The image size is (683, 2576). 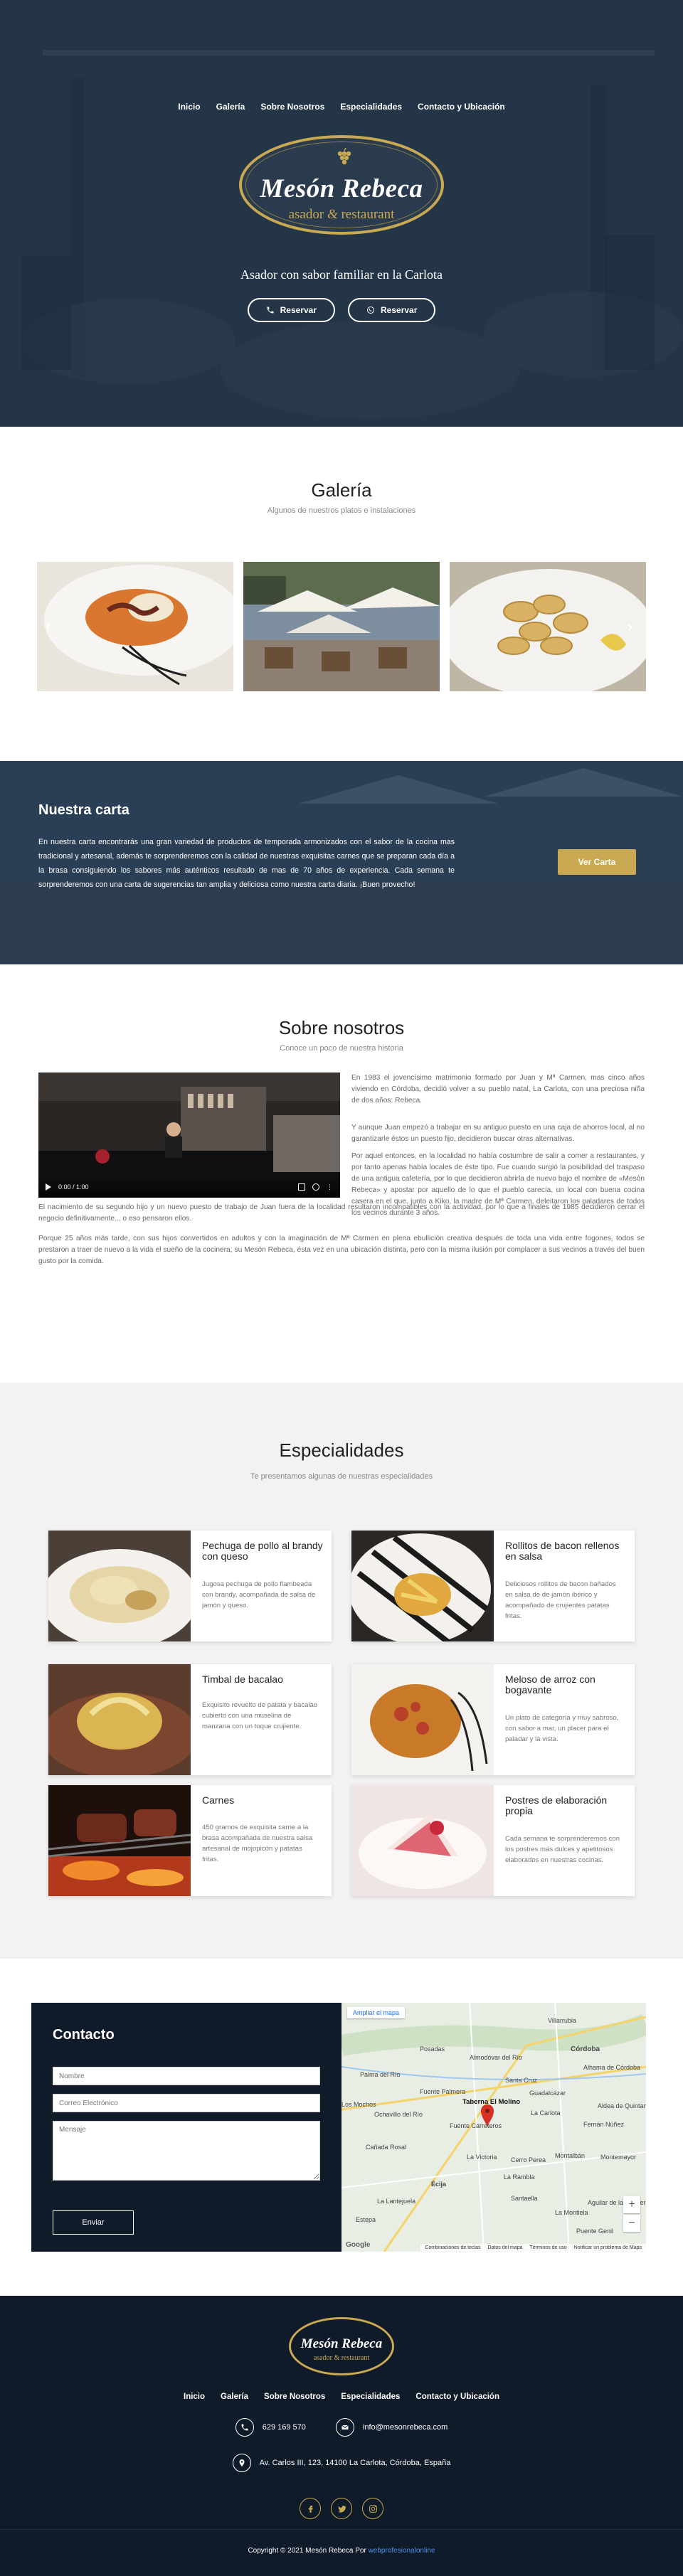 What do you see at coordinates (341, 490) in the screenshot?
I see `galeria-title: Galería` at bounding box center [341, 490].